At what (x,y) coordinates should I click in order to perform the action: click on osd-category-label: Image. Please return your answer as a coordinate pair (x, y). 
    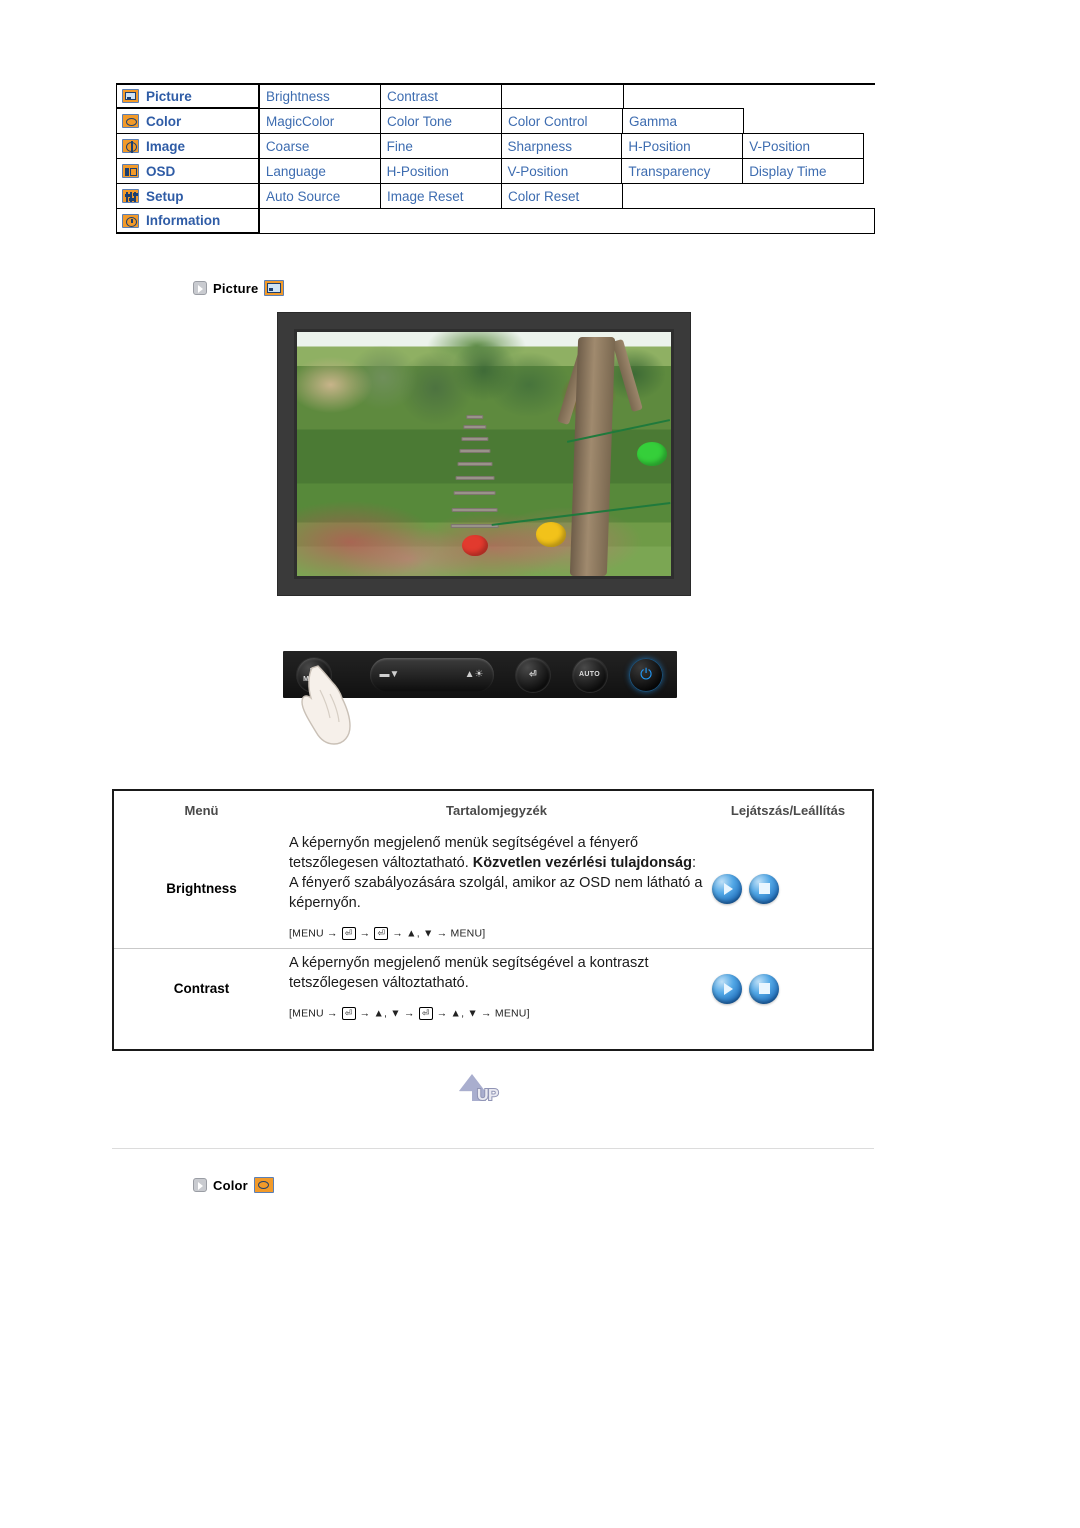
    Looking at the image, I should click on (166, 146).